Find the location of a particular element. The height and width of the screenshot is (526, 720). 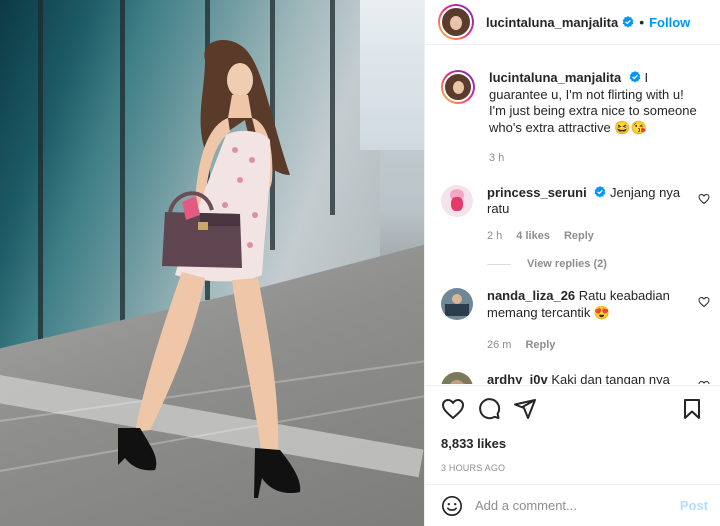

post-header: lucintaluna_manjalita • Follow is located at coordinates (572, 22).